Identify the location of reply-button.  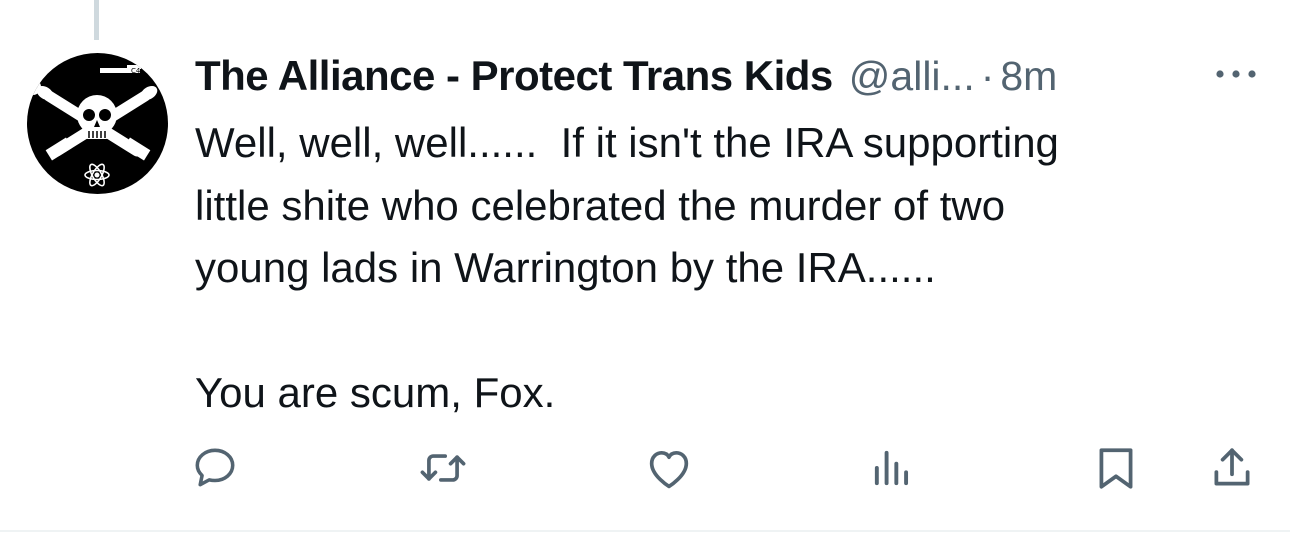
(215, 468).